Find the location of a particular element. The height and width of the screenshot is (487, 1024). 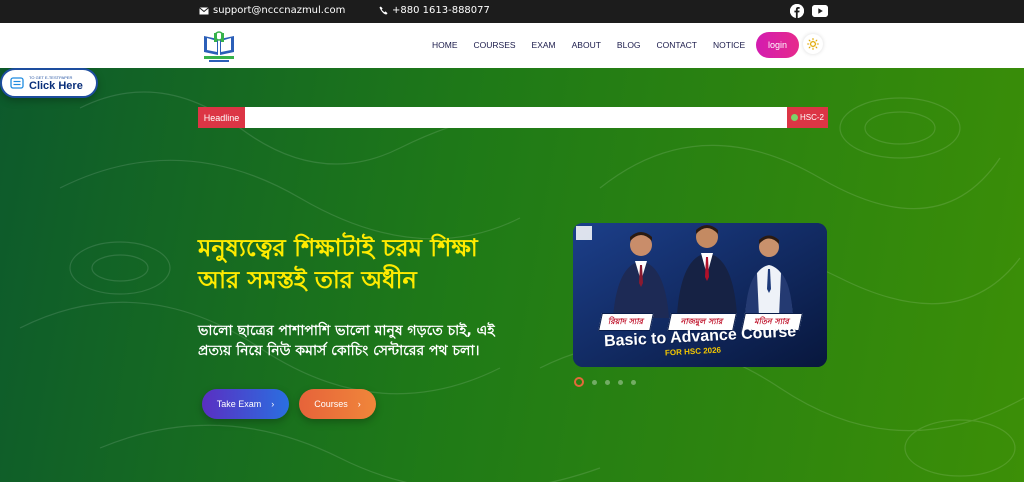

facebook-icon is located at coordinates (797, 11).